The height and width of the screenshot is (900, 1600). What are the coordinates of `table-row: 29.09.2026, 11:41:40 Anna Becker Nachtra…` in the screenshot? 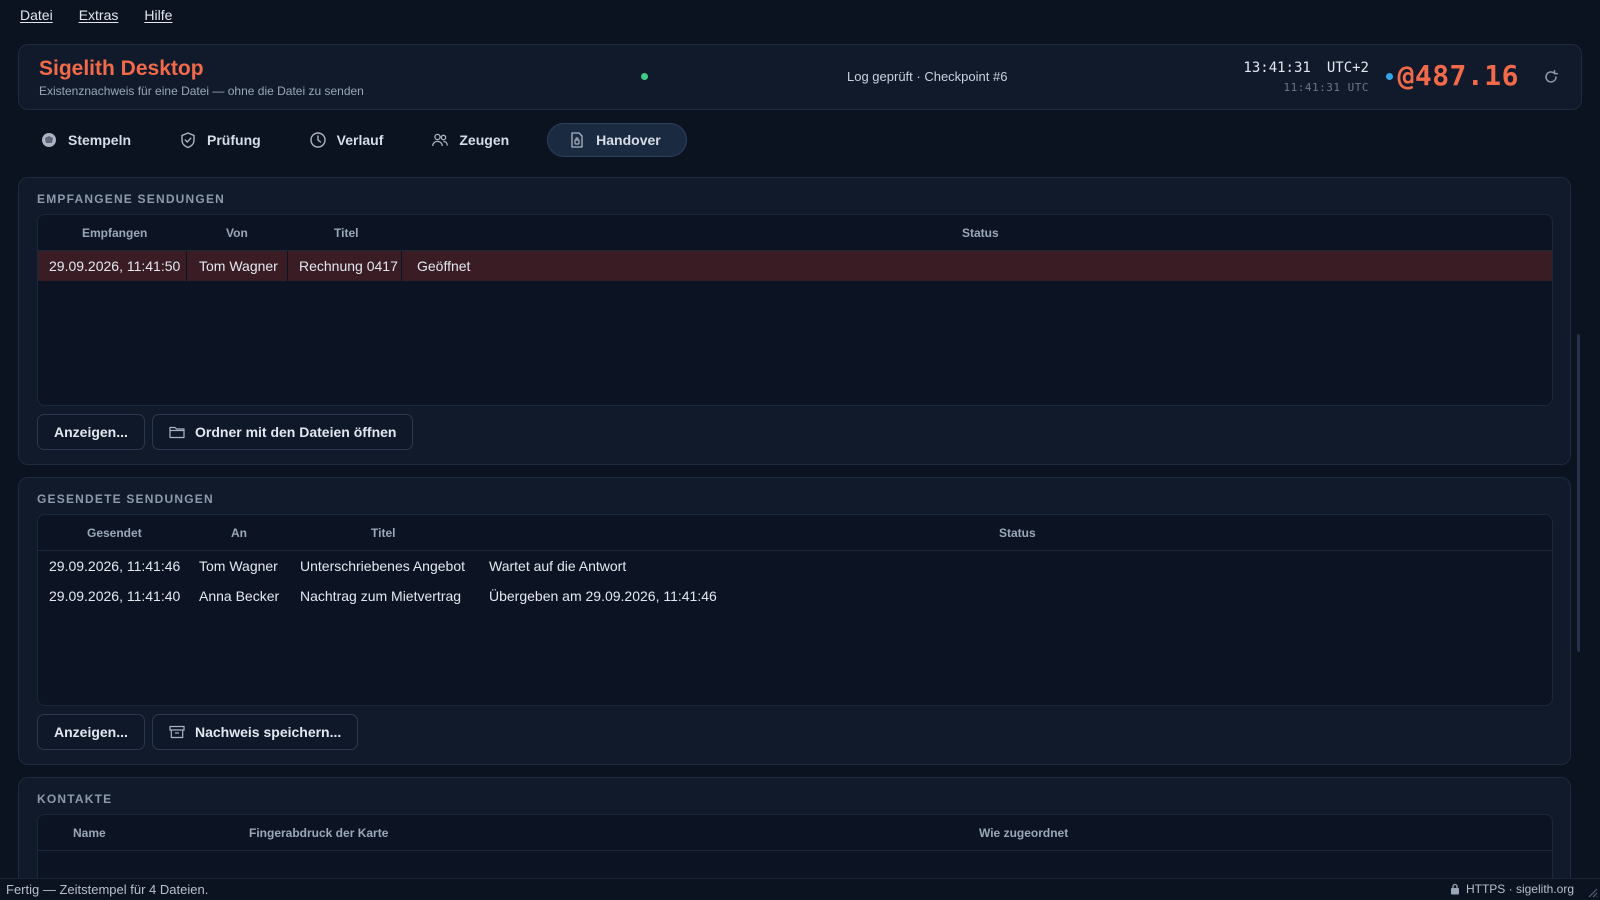 It's located at (795, 596).